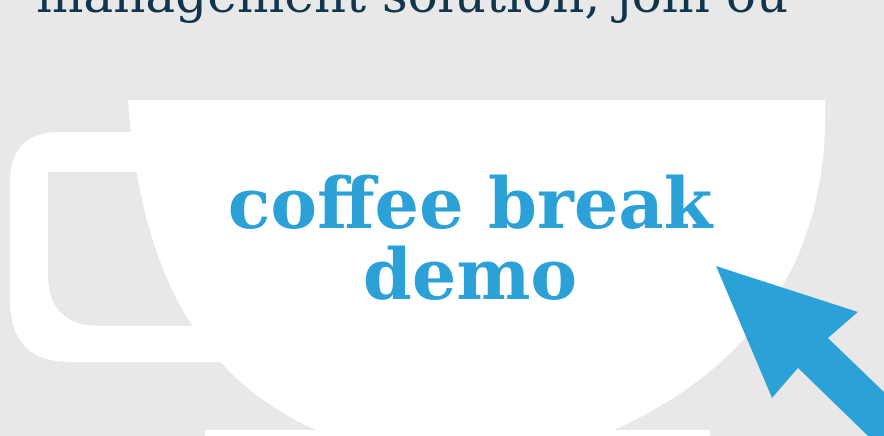 The width and height of the screenshot is (884, 436). What do you see at coordinates (457, 433) in the screenshot?
I see `cup-saucer` at bounding box center [457, 433].